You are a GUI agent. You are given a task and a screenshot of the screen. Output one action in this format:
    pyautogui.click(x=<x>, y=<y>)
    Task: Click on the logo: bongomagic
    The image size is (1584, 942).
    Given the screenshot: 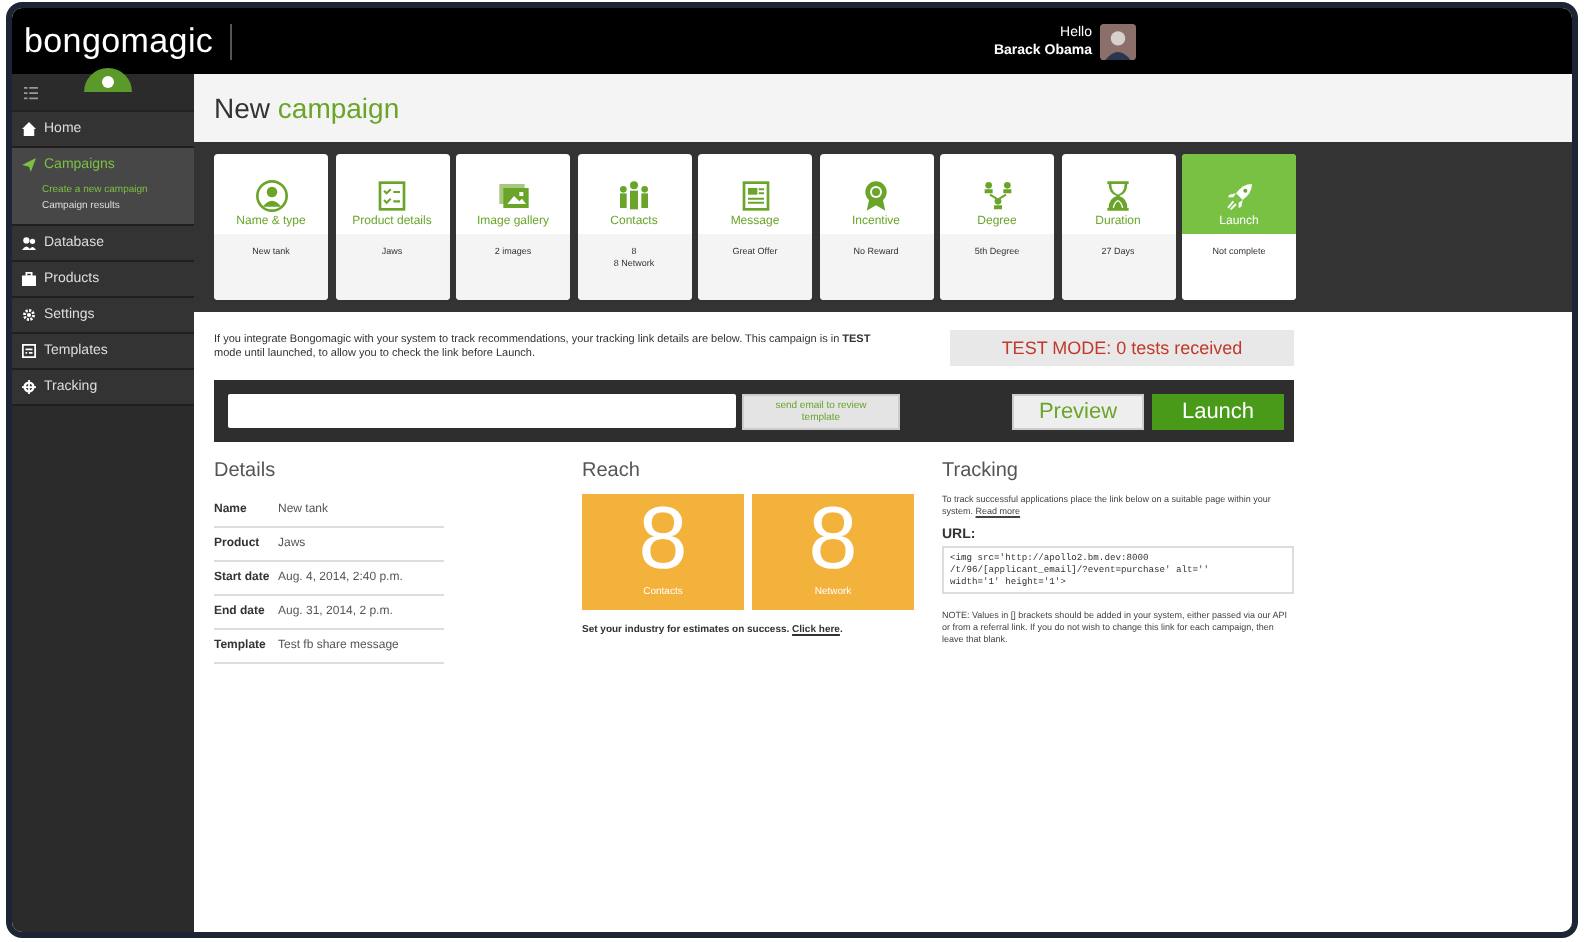 What is the action you would take?
    pyautogui.click(x=119, y=40)
    